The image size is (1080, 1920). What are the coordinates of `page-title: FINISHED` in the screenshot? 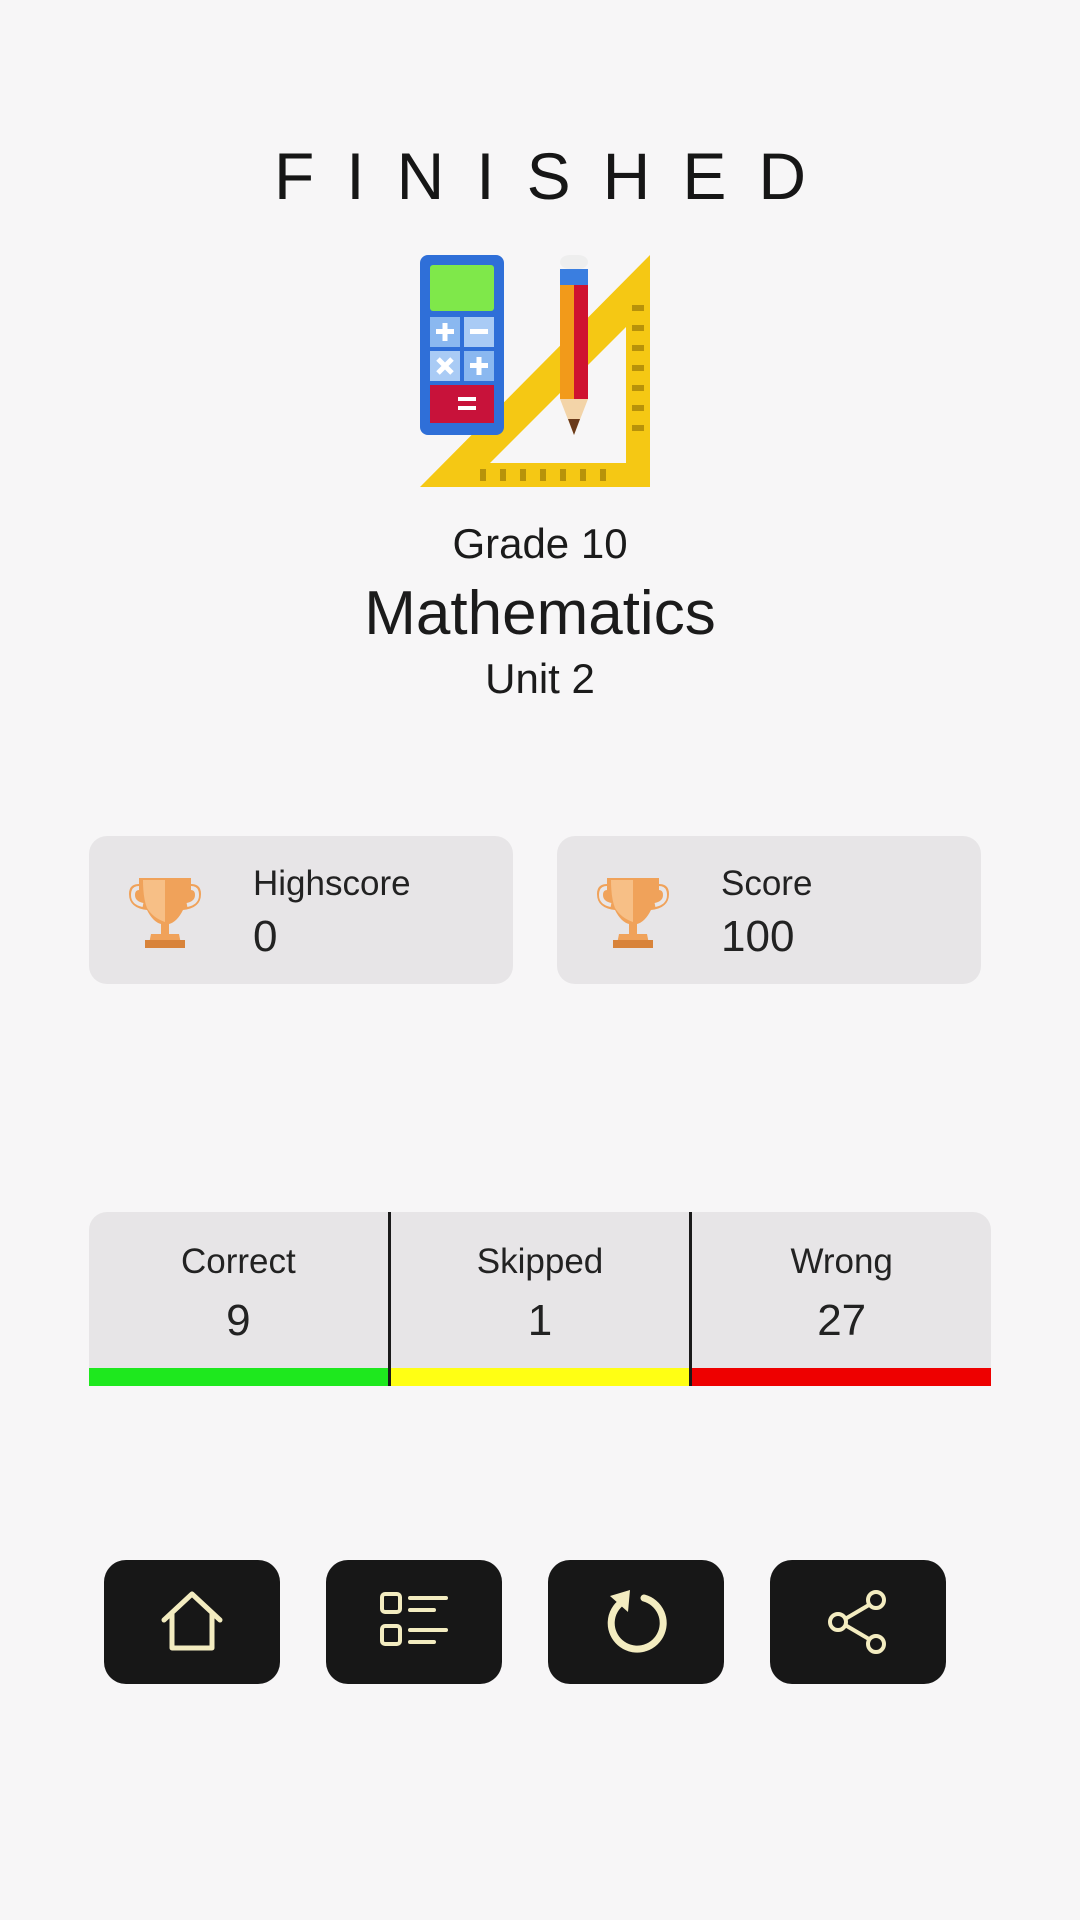 It's located at (556, 176).